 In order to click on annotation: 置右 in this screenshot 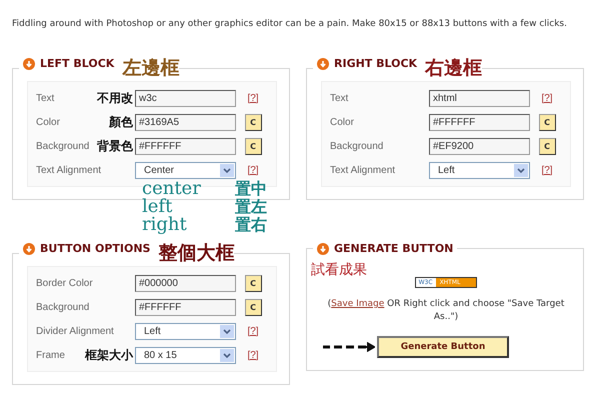, I will do `click(250, 225)`.